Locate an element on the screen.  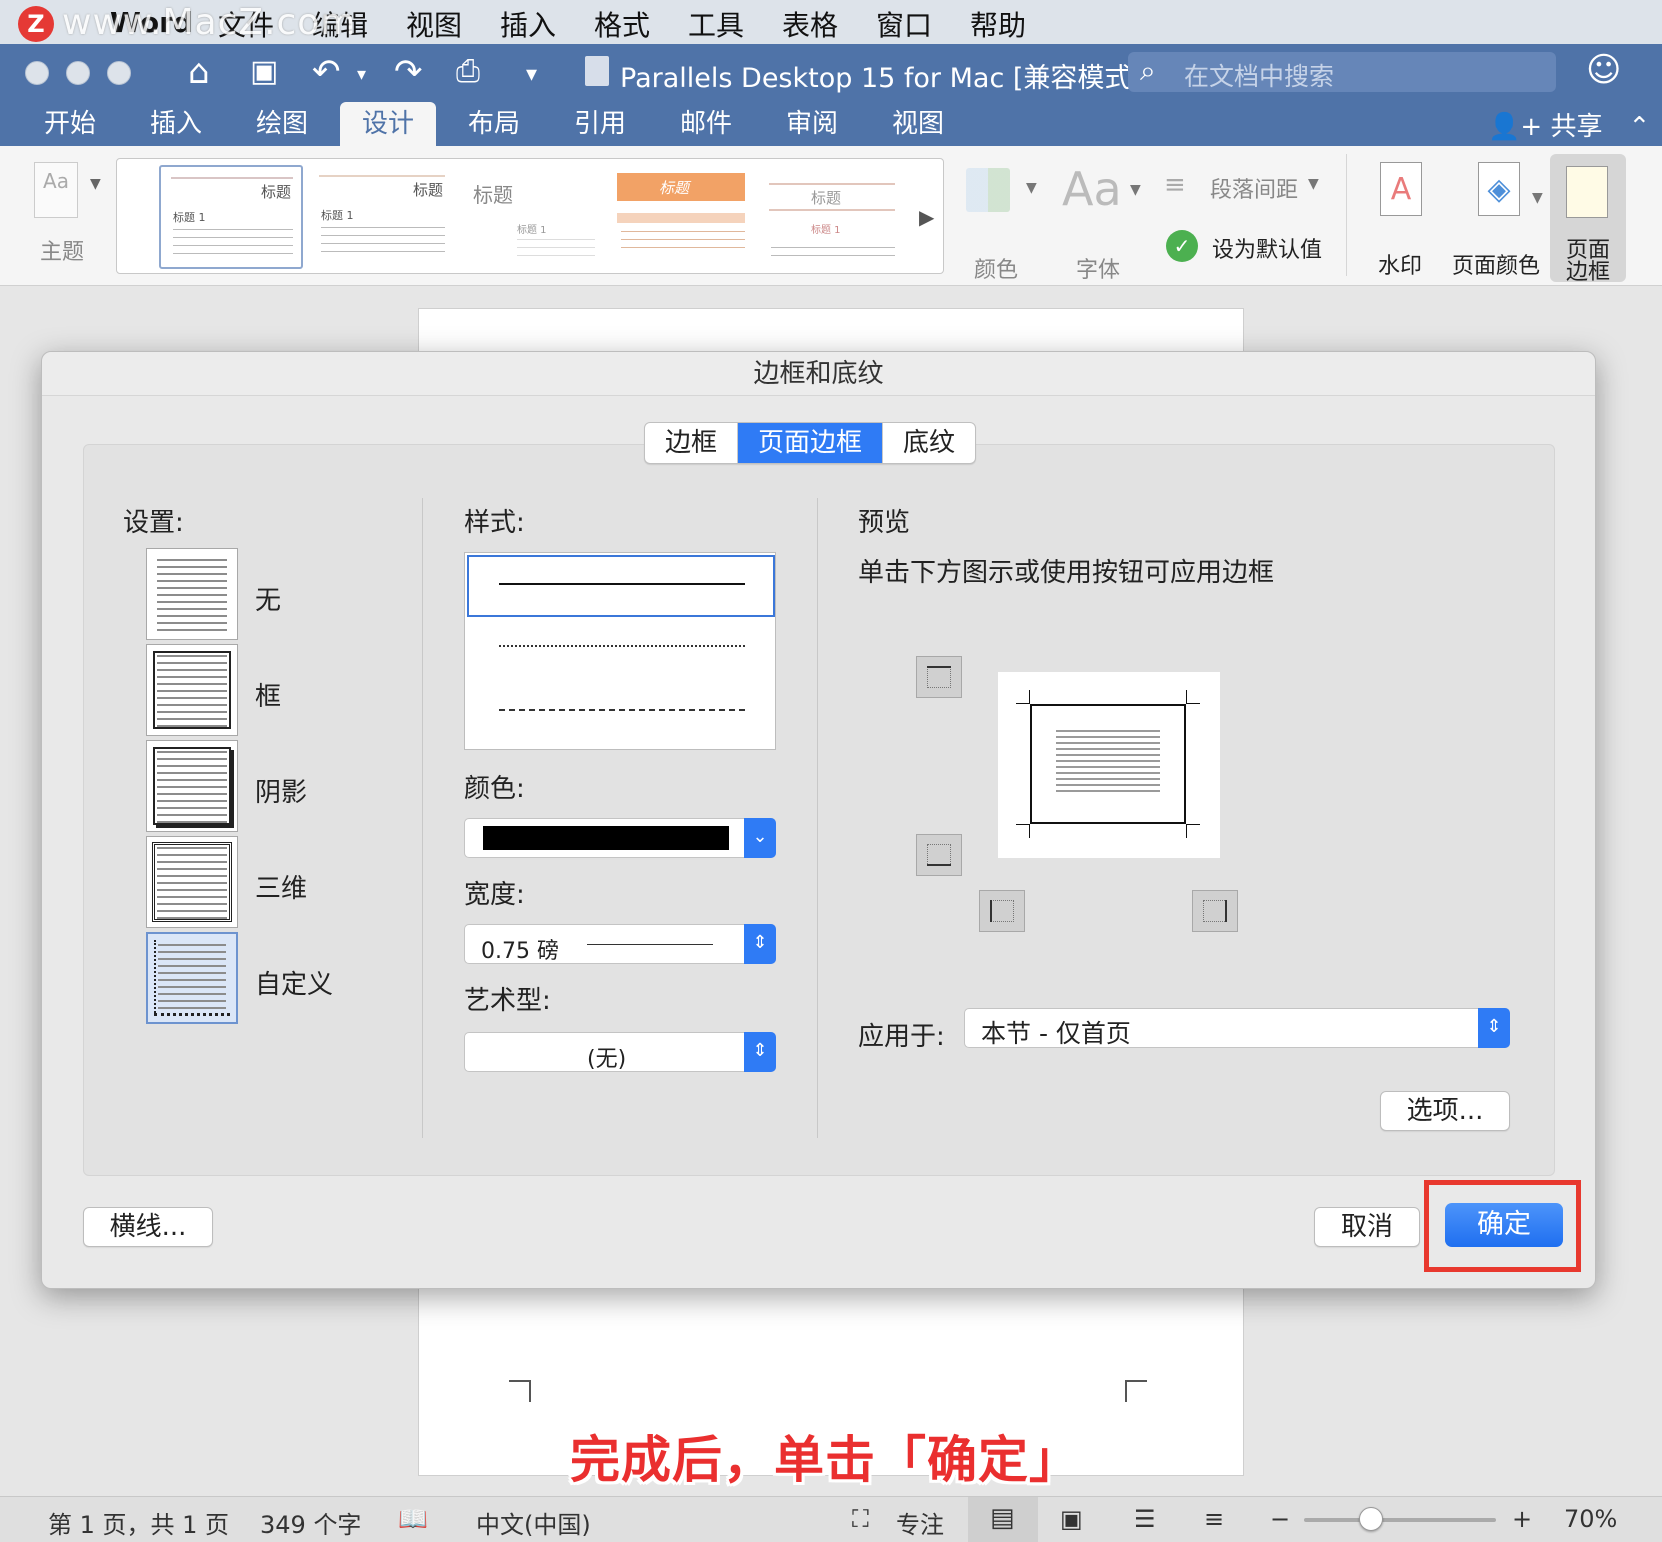
focus-icon: ⛶ is located at coordinates (860, 1519).